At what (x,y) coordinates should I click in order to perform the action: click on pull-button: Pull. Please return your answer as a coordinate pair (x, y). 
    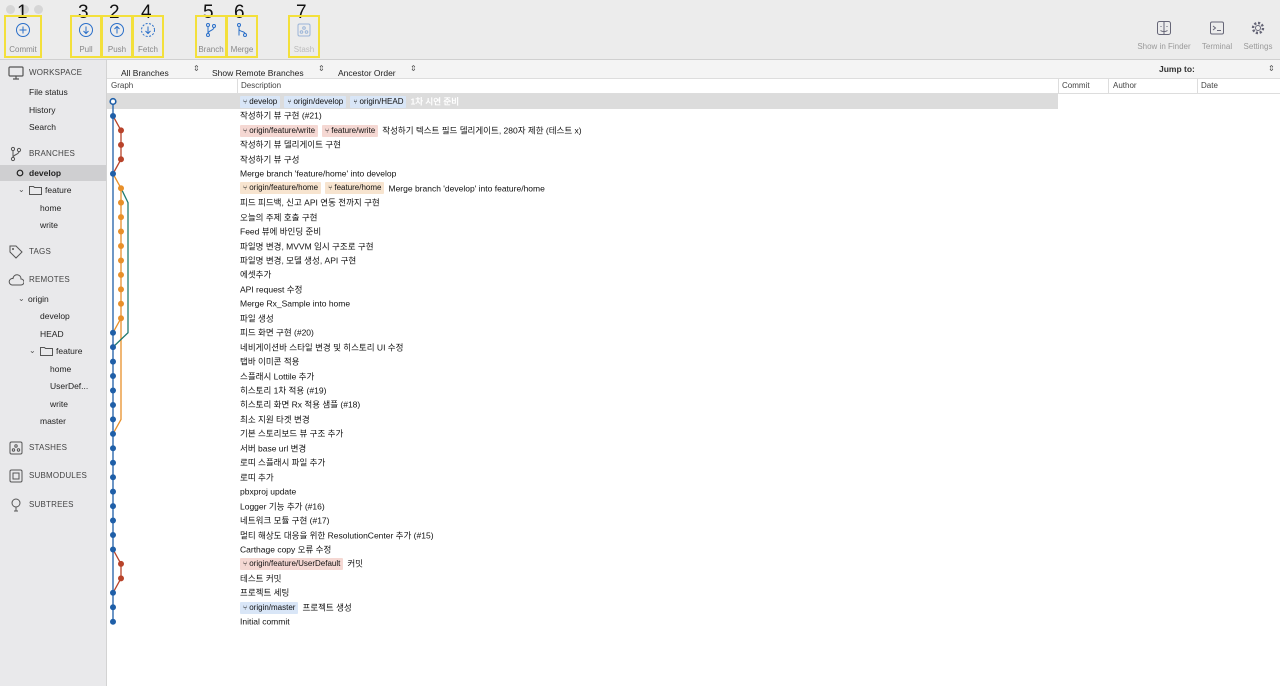
    Looking at the image, I should click on (86, 36).